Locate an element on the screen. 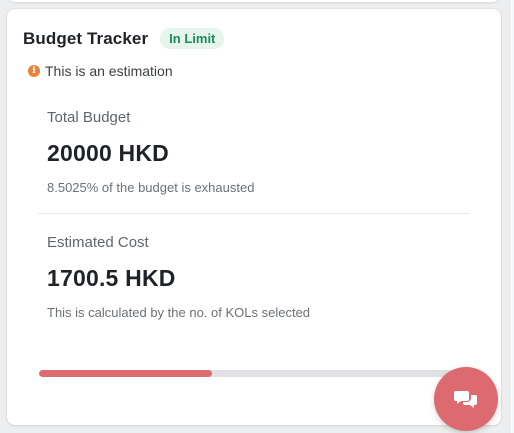  section-divider is located at coordinates (254, 213).